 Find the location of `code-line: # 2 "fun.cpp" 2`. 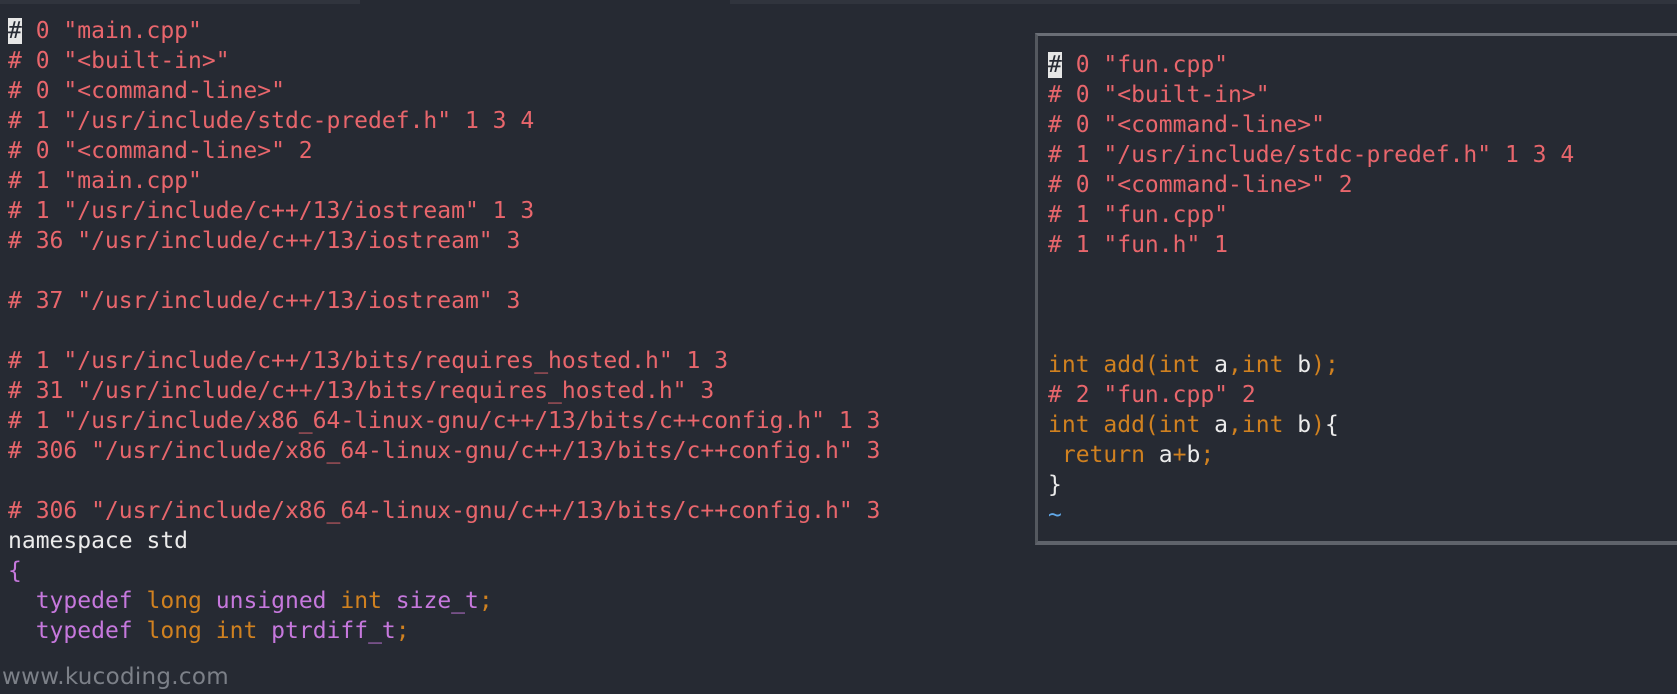

code-line: # 2 "fun.cpp" 2 is located at coordinates (1152, 395).